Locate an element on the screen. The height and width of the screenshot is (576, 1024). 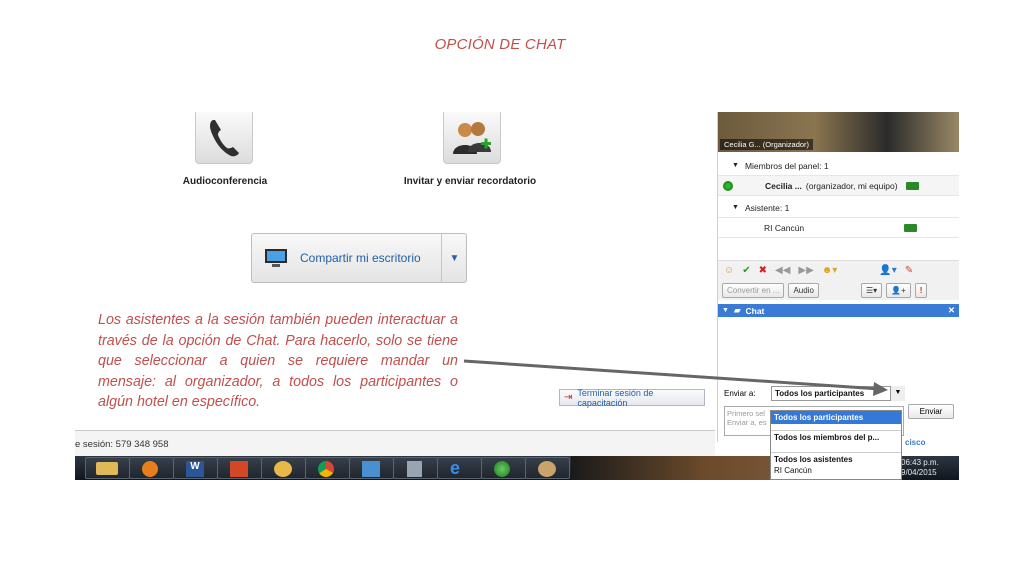
status-globe-icon is located at coordinates (728, 185).